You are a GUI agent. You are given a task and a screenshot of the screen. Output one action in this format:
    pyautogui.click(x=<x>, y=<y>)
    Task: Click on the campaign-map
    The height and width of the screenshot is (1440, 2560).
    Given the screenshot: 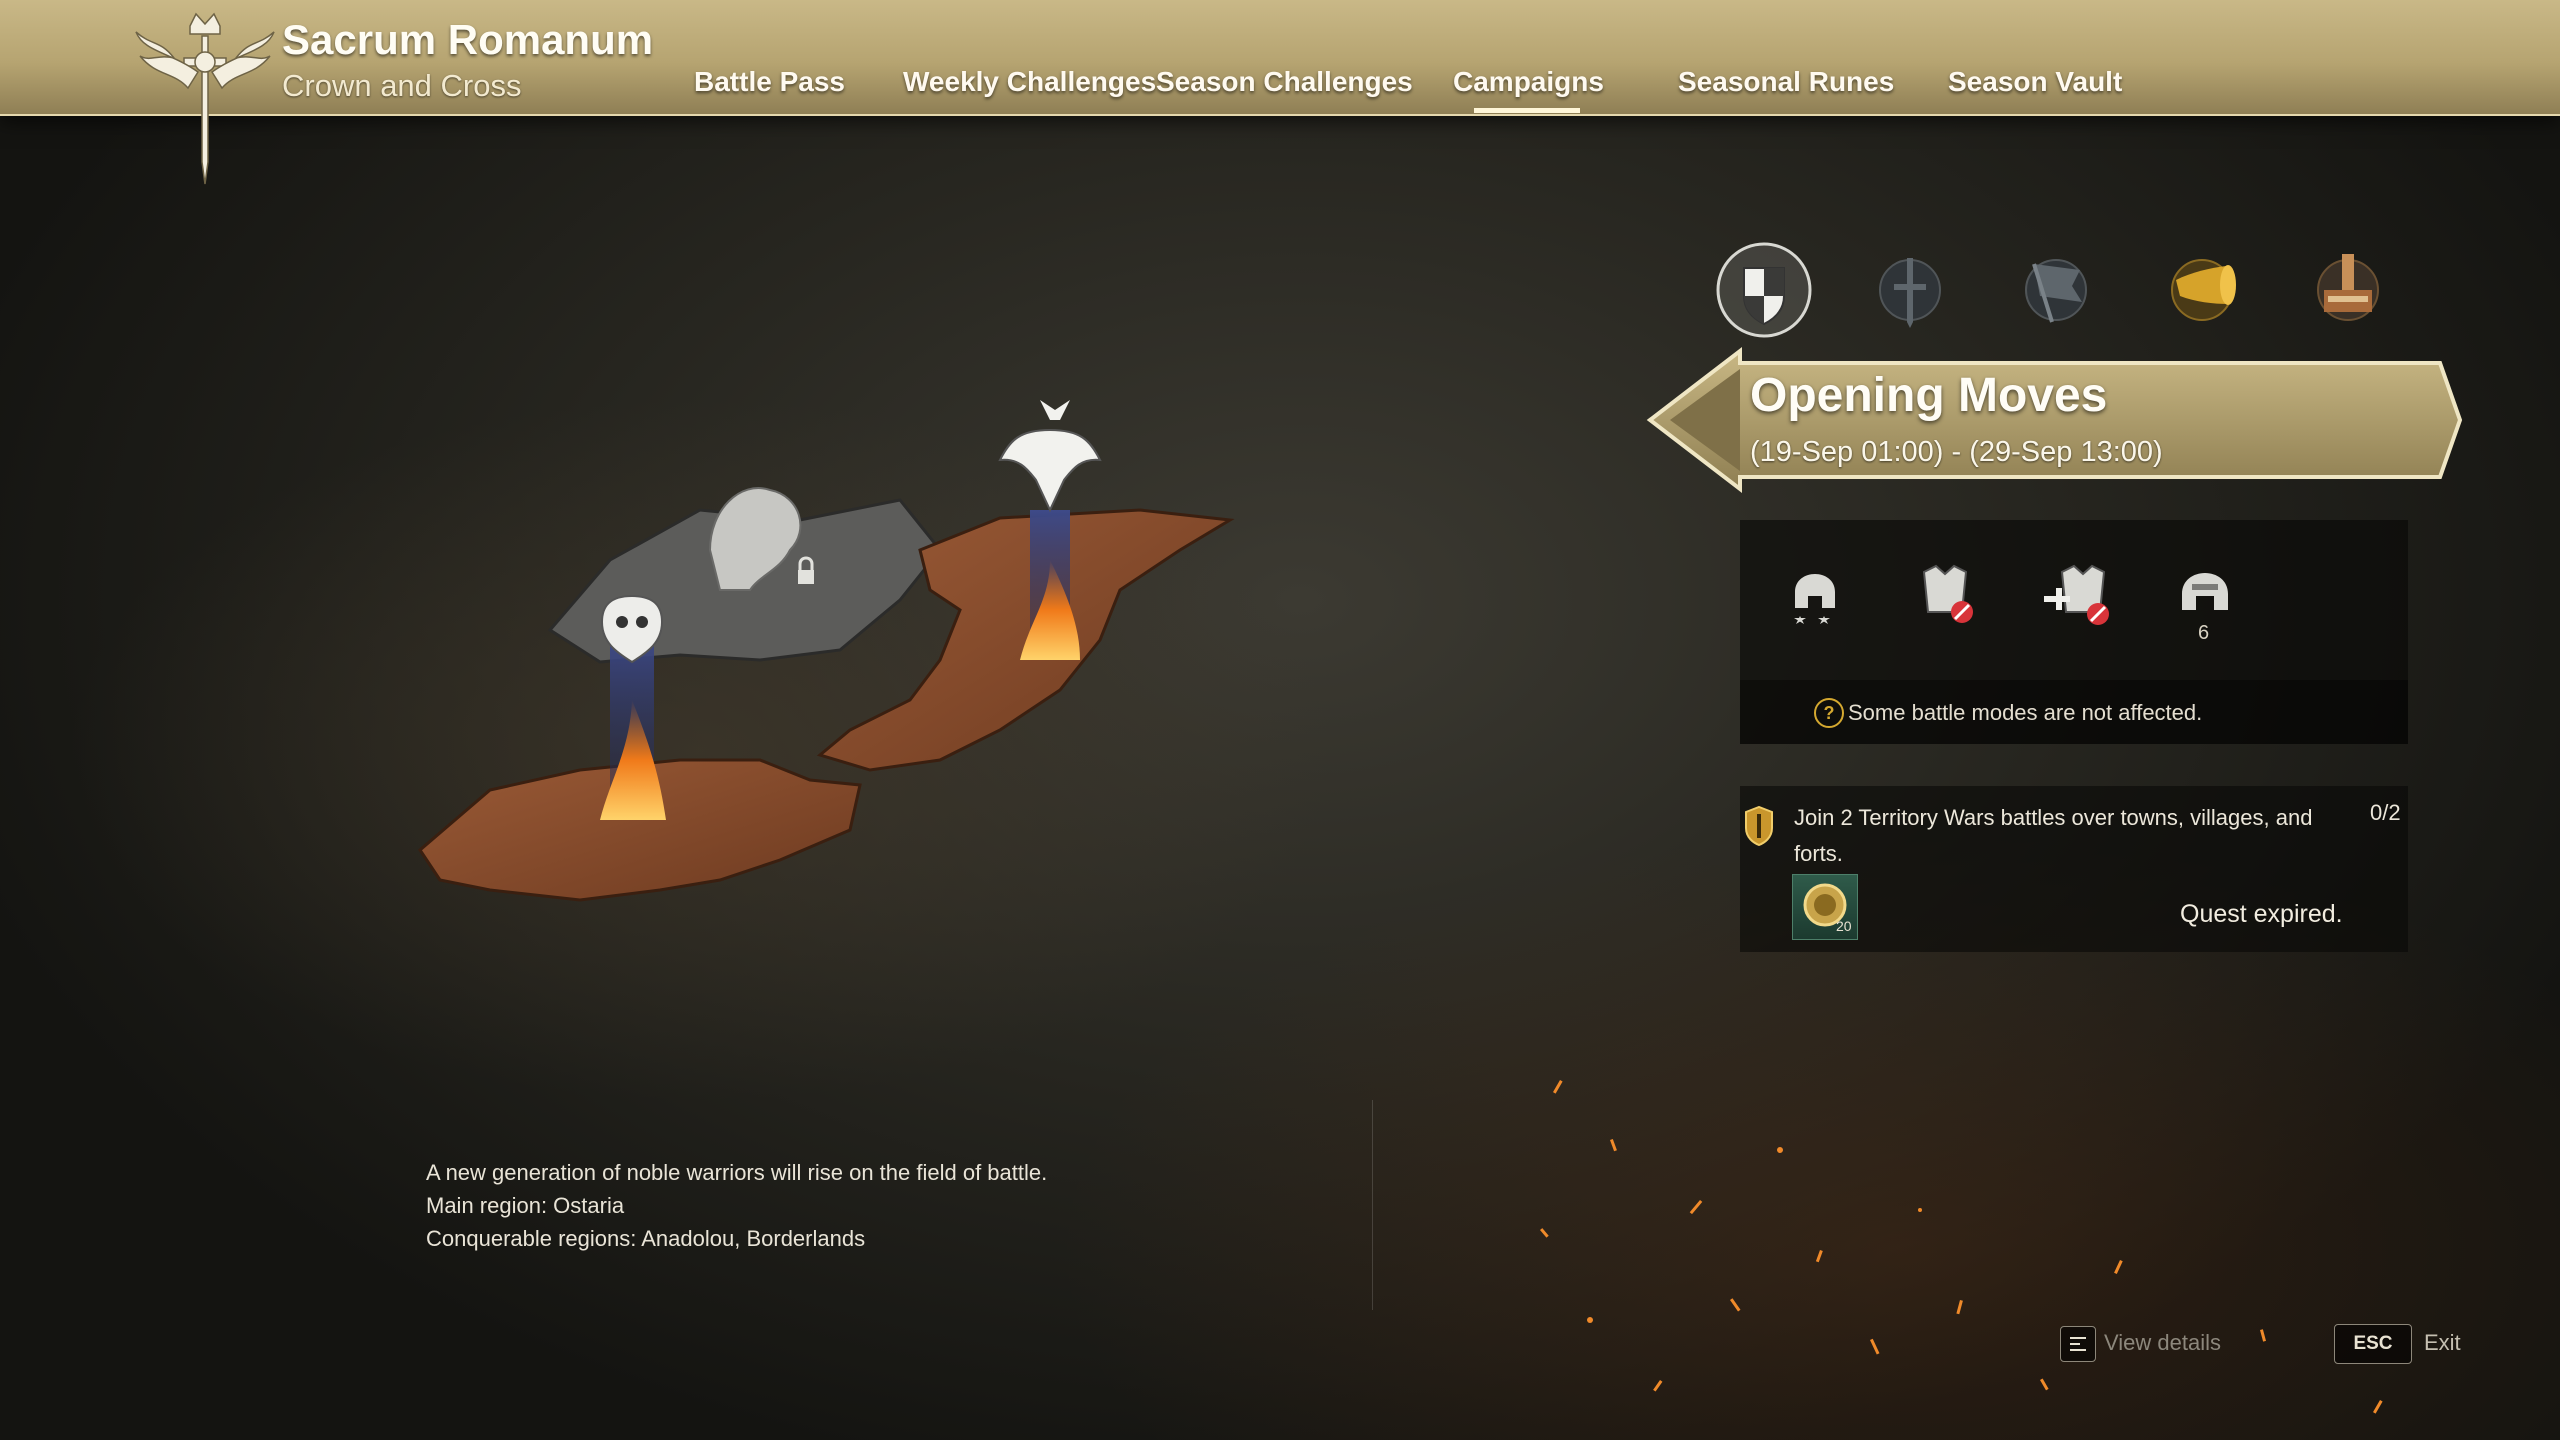 What is the action you would take?
    pyautogui.click(x=826, y=651)
    